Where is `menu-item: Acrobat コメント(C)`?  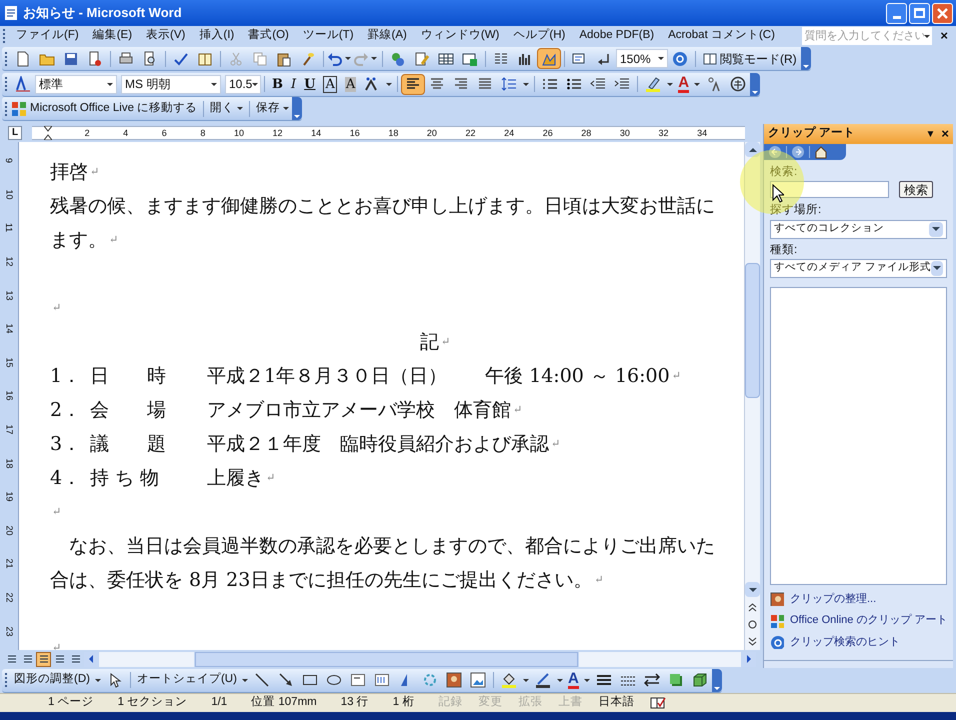 menu-item: Acrobat コメント(C) is located at coordinates (721, 36).